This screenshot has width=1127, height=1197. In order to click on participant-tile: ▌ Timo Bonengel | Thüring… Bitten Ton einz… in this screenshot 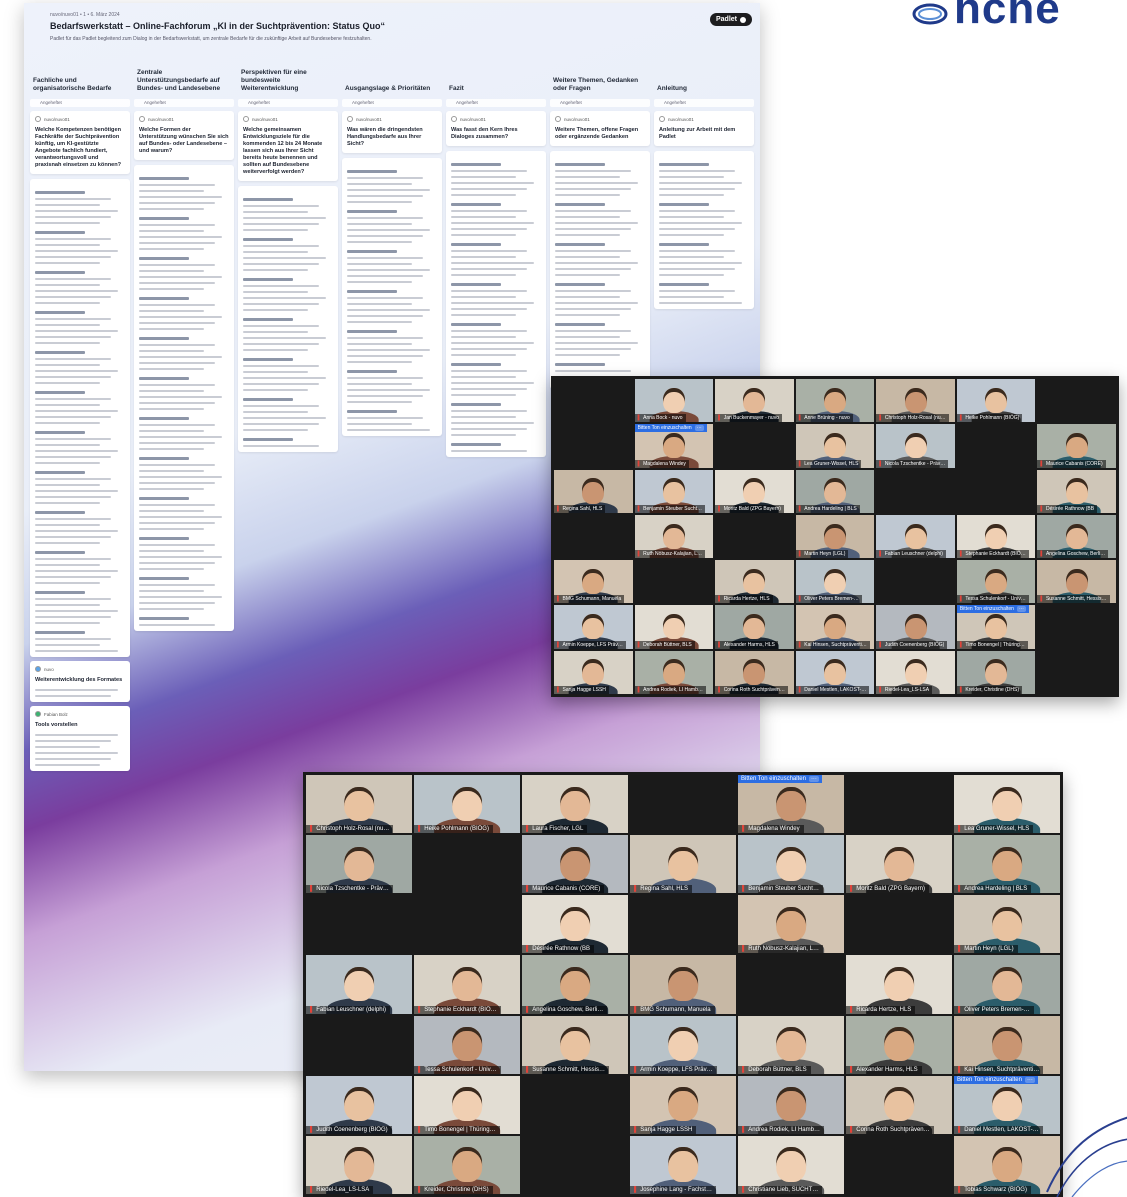, I will do `click(996, 627)`.